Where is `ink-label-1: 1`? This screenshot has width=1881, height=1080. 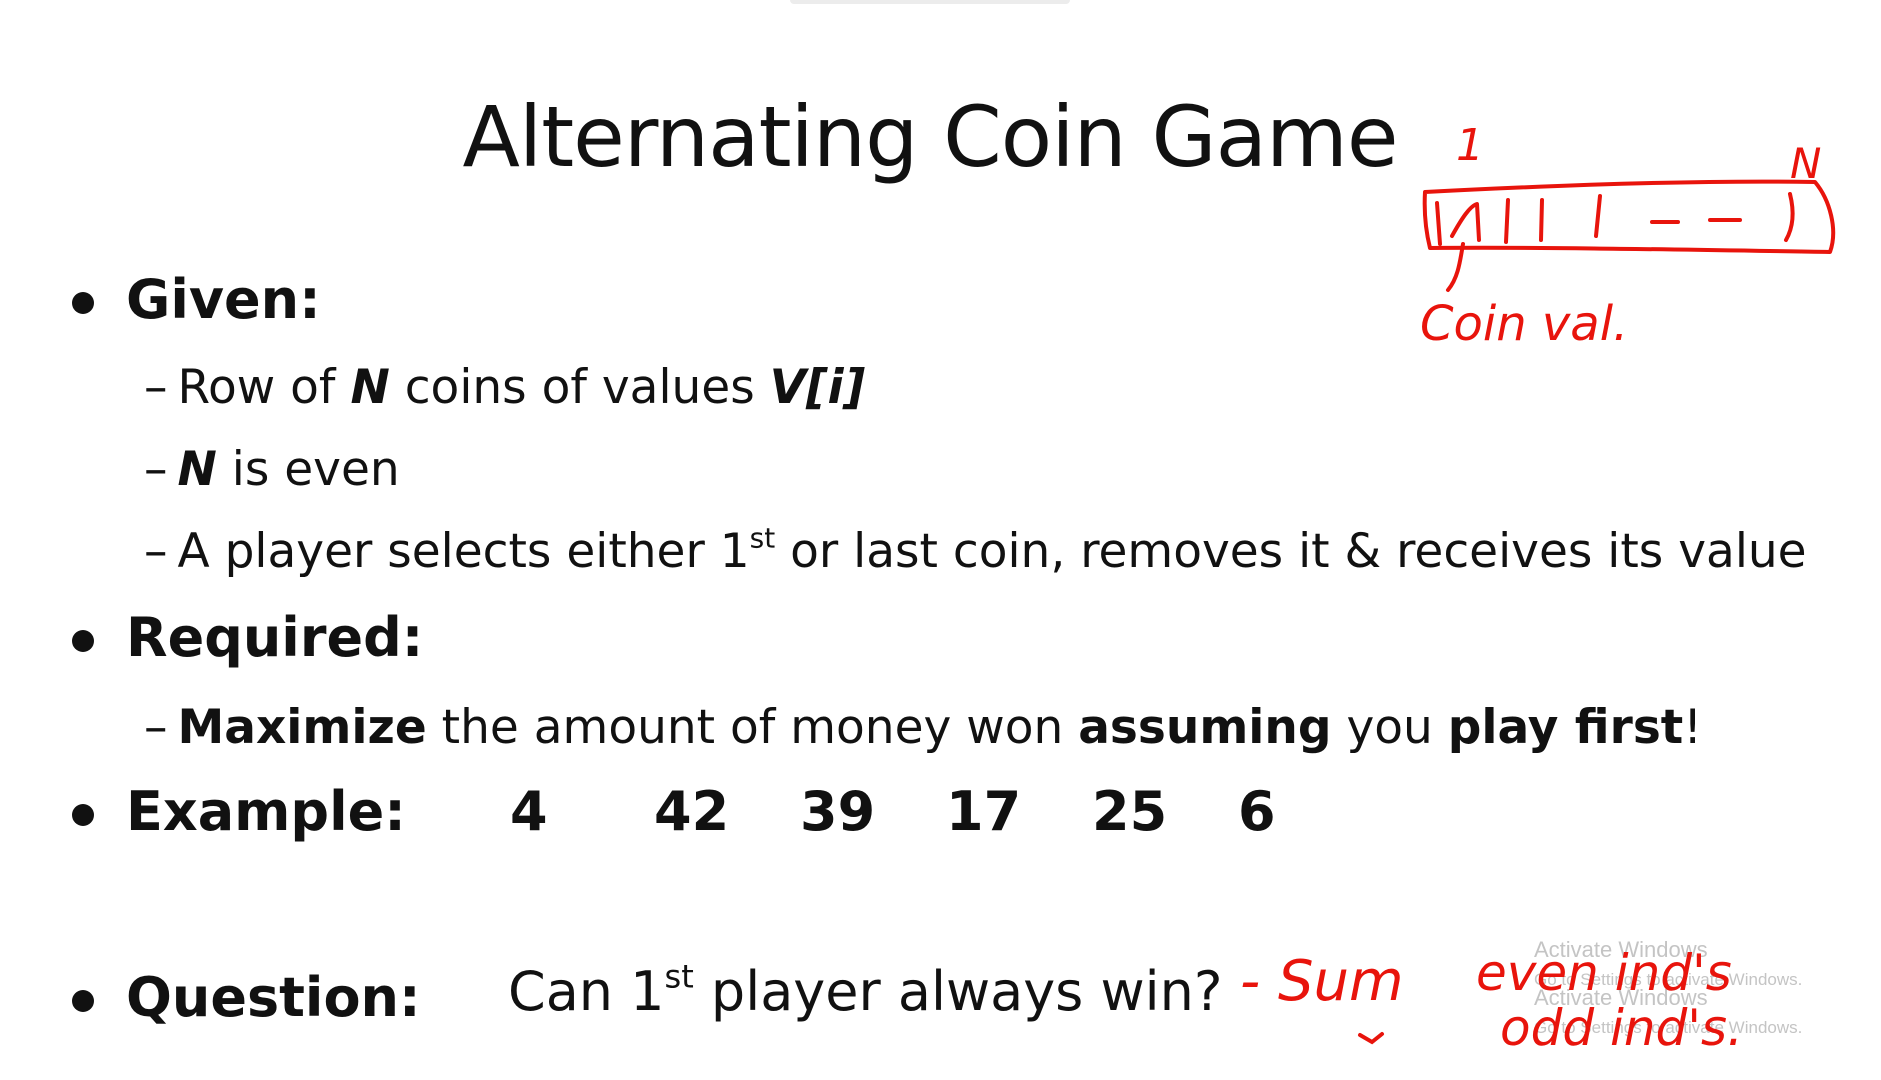 ink-label-1: 1 is located at coordinates (1470, 145).